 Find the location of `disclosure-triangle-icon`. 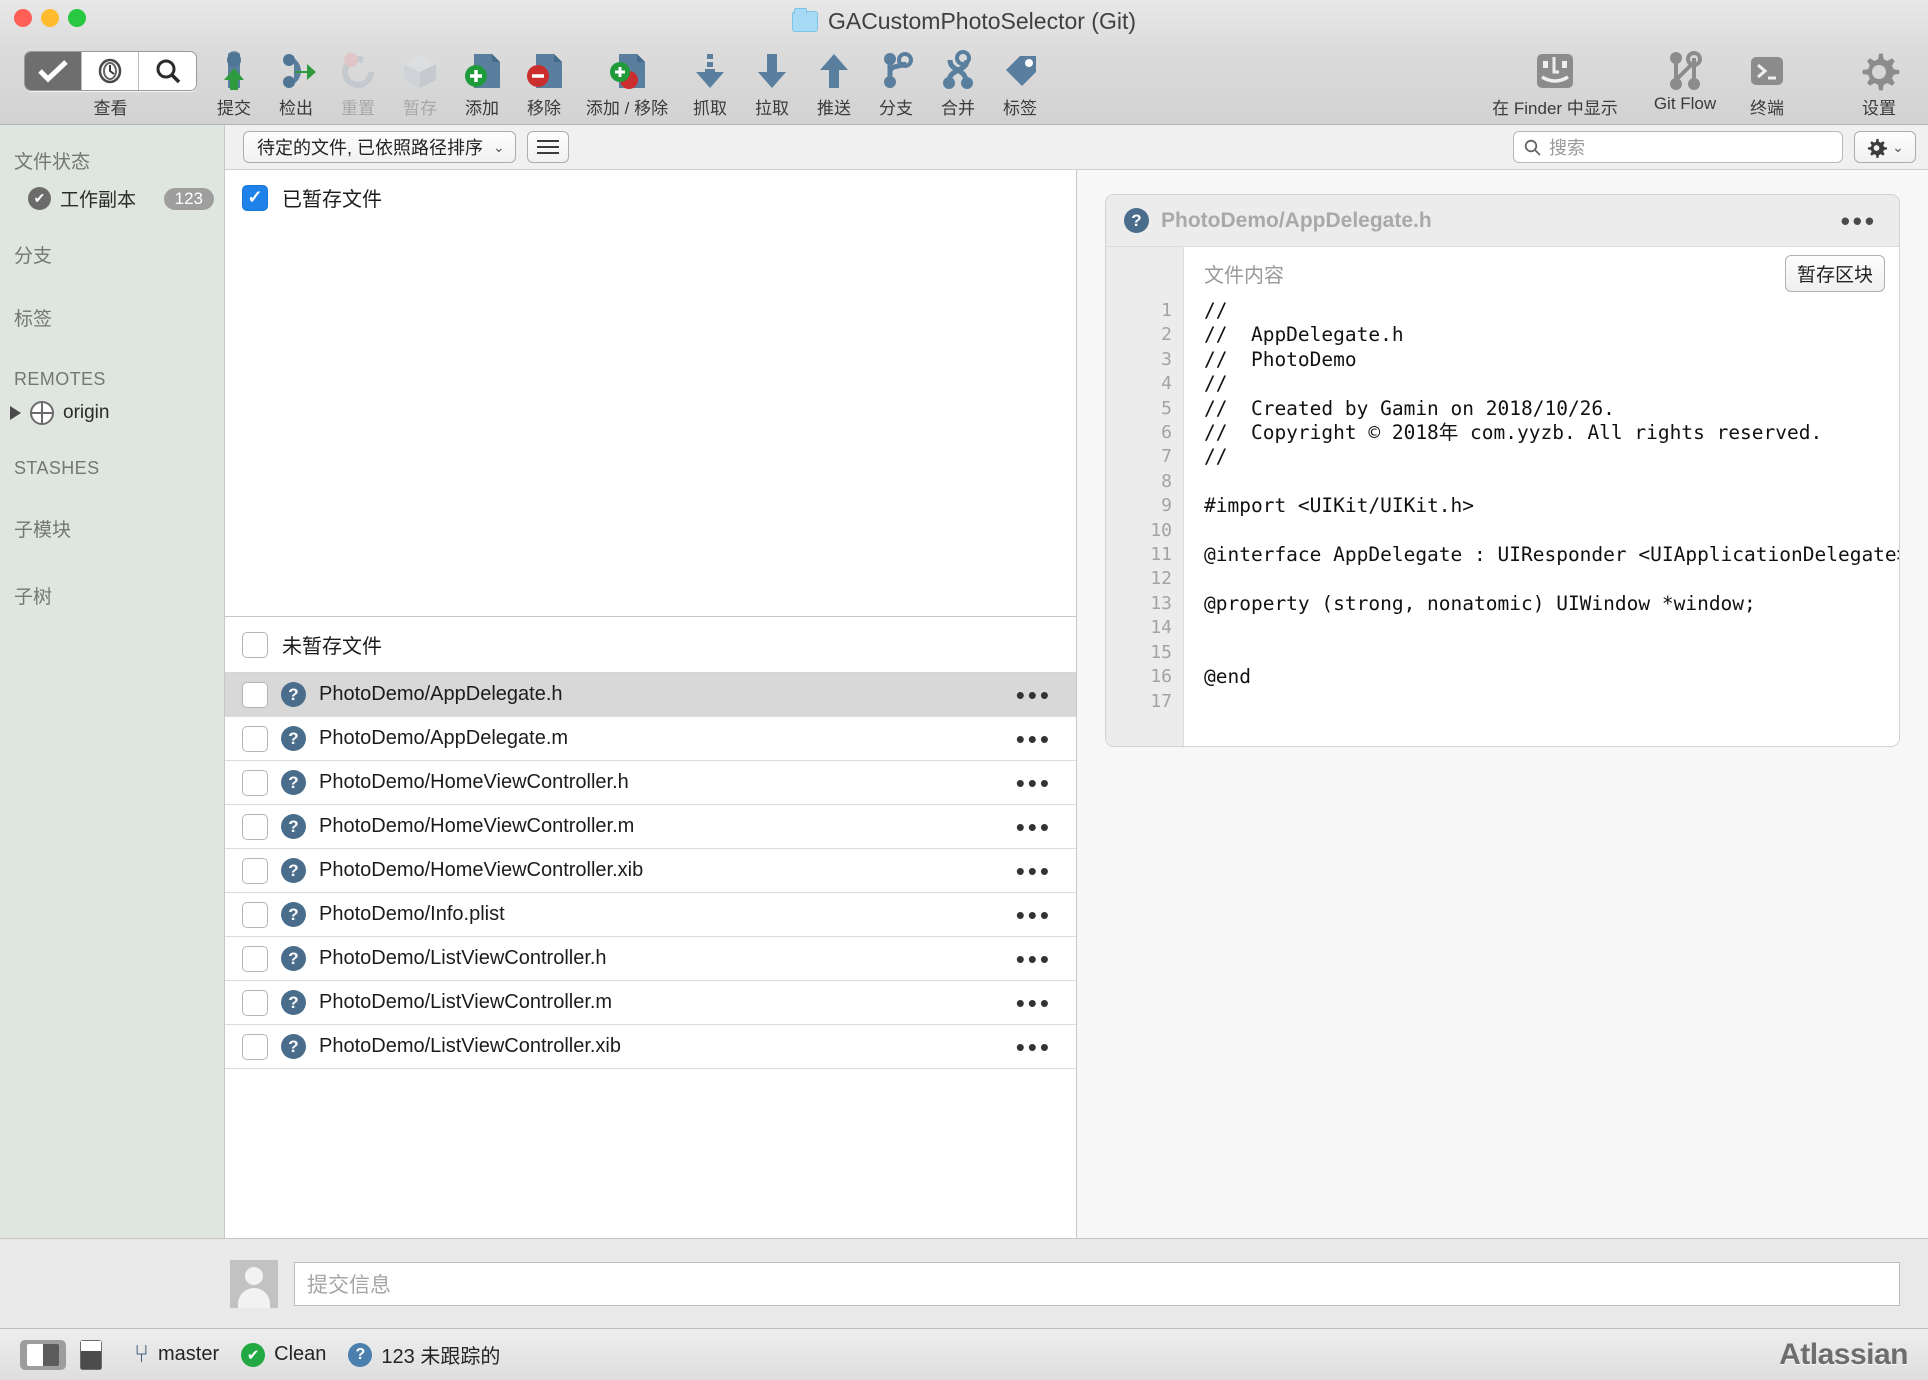

disclosure-triangle-icon is located at coordinates (15, 413).